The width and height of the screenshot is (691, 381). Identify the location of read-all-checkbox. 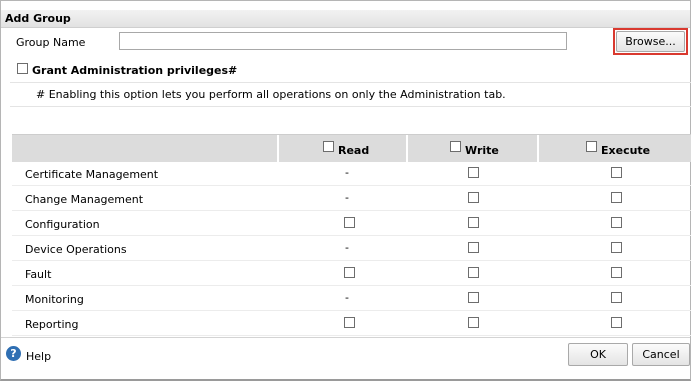
(328, 146).